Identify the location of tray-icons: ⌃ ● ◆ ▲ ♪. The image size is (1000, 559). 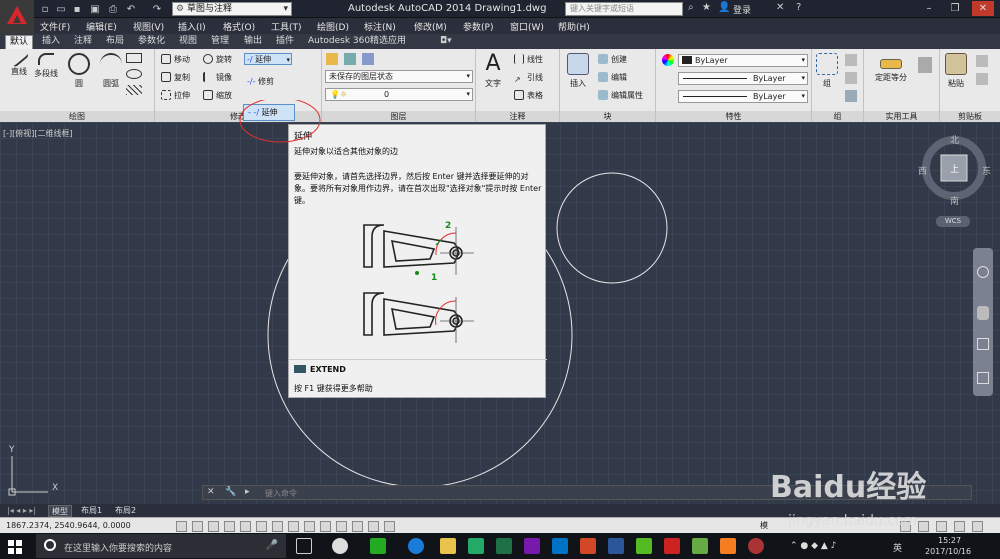
(813, 546).